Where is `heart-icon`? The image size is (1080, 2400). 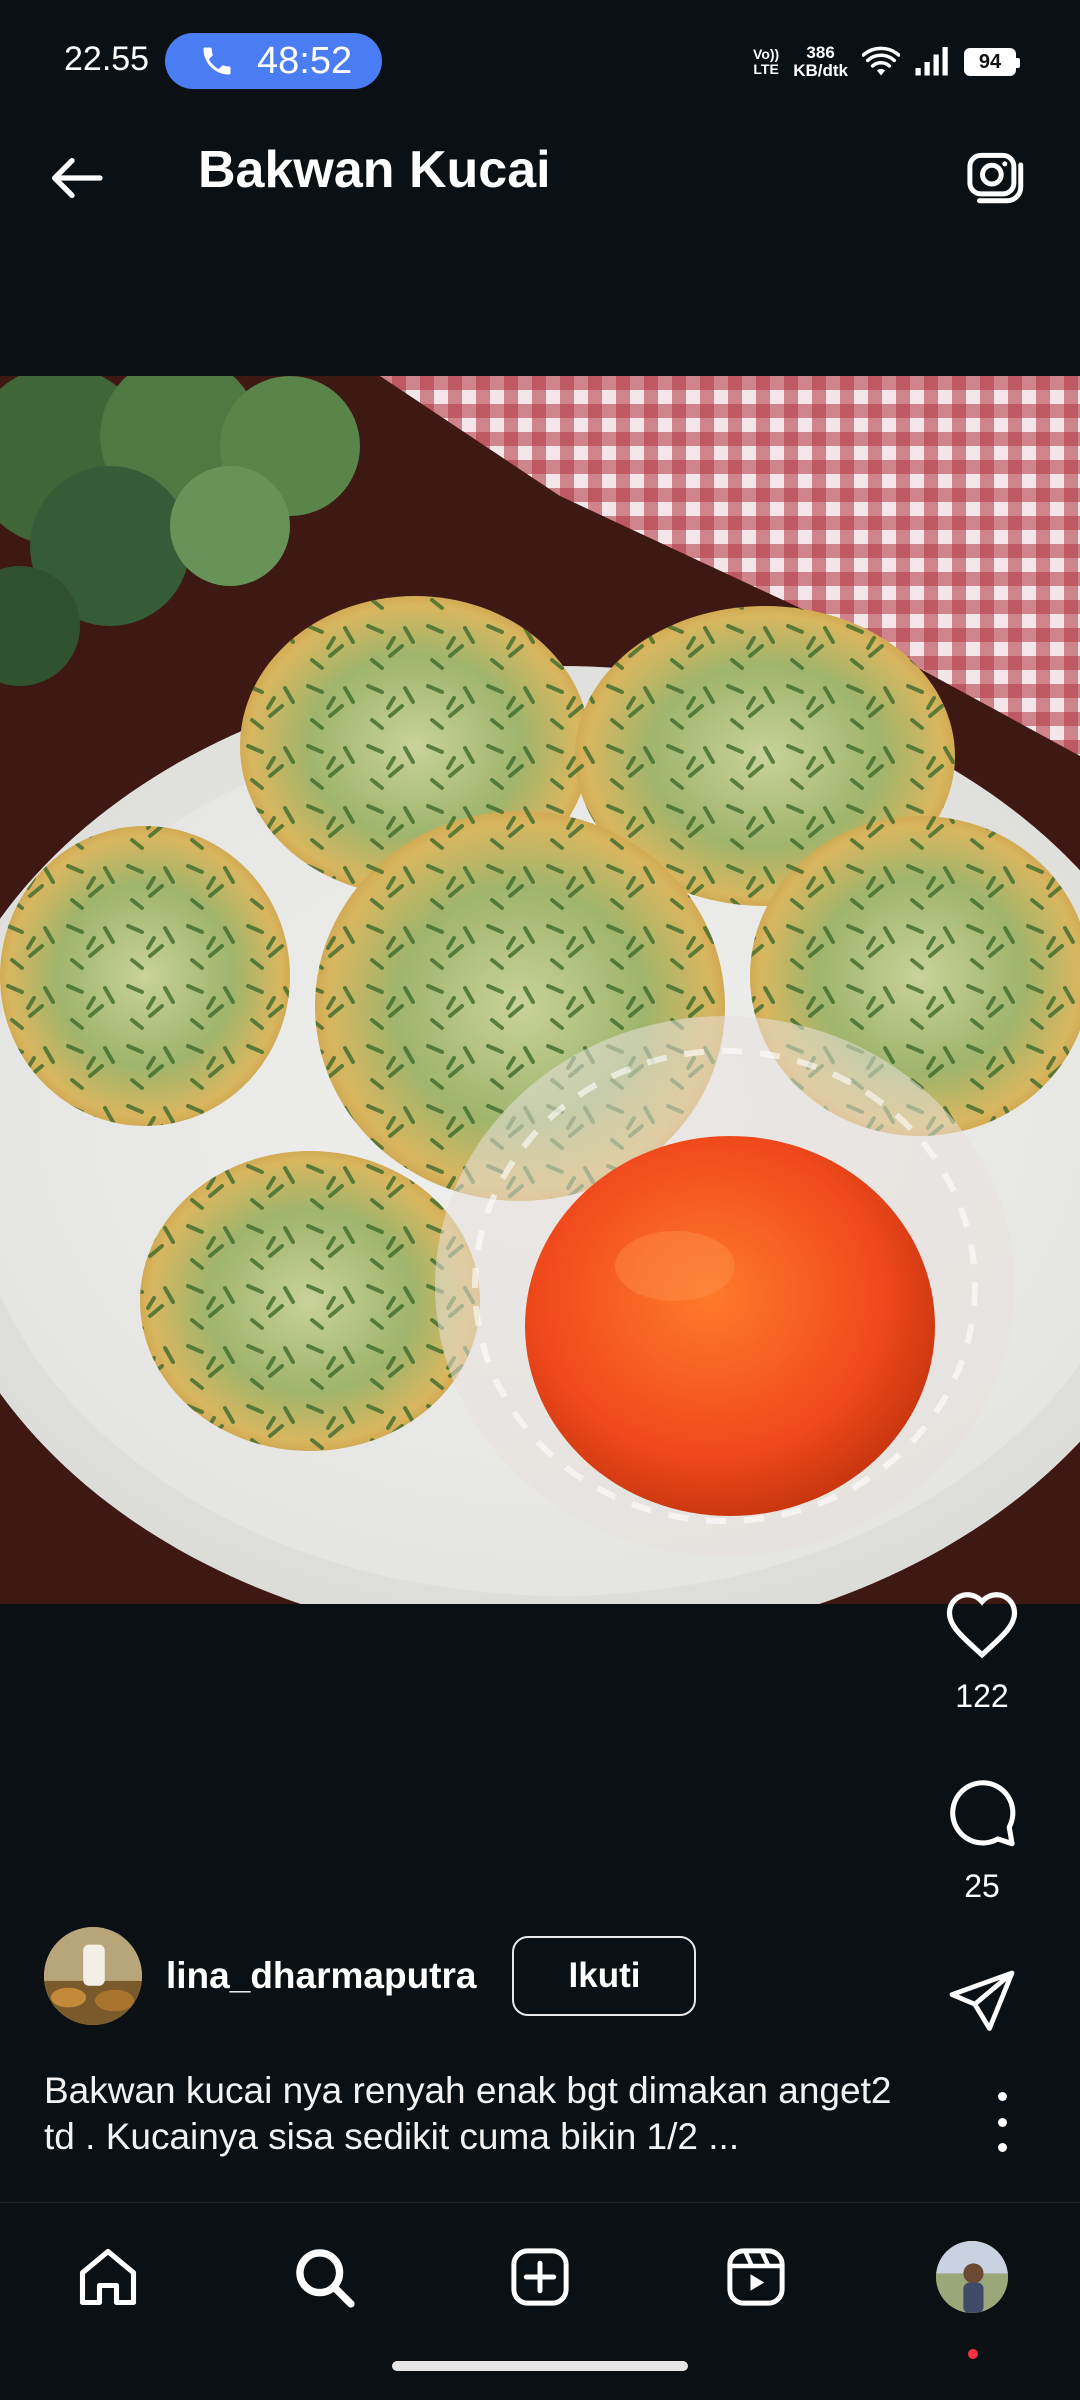
heart-icon is located at coordinates (982, 1625).